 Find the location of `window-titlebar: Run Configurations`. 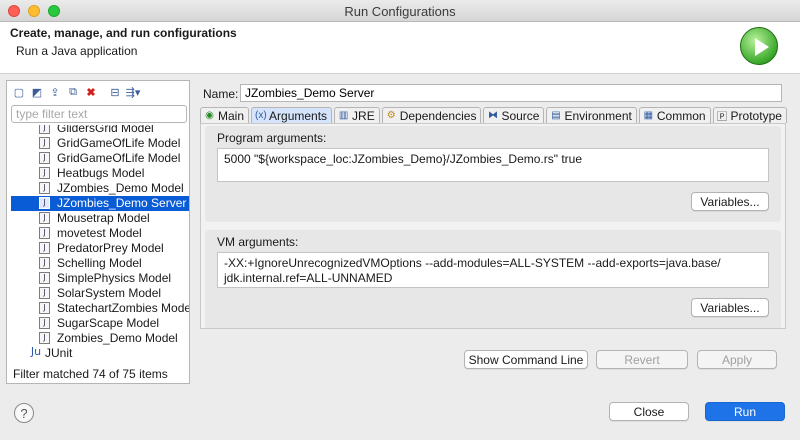

window-titlebar: Run Configurations is located at coordinates (400, 11).